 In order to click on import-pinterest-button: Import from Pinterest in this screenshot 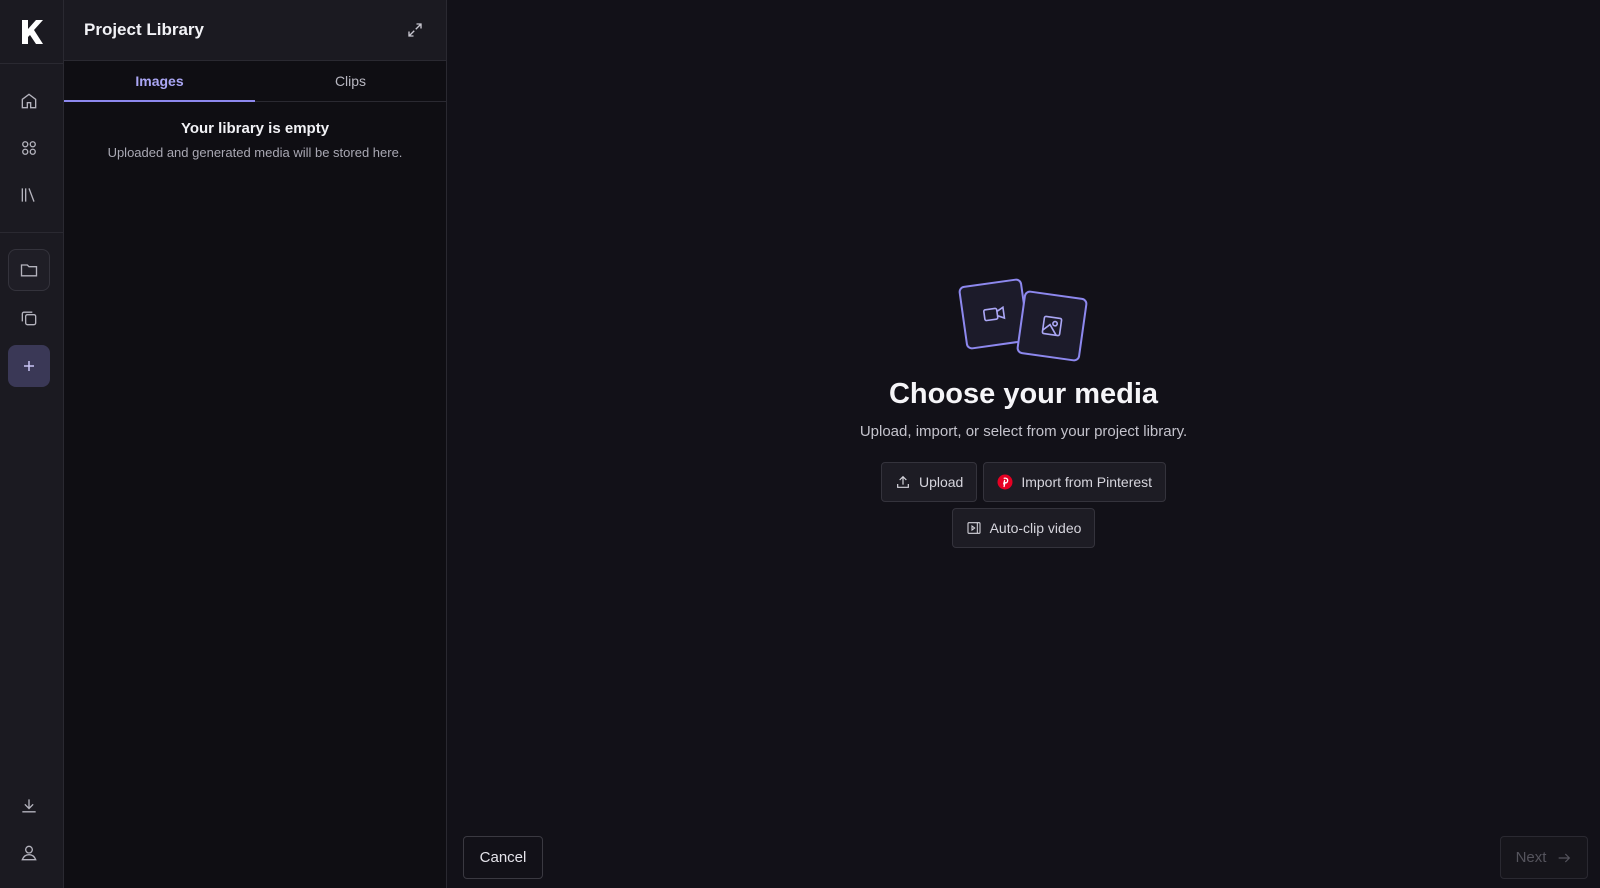, I will do `click(1075, 482)`.